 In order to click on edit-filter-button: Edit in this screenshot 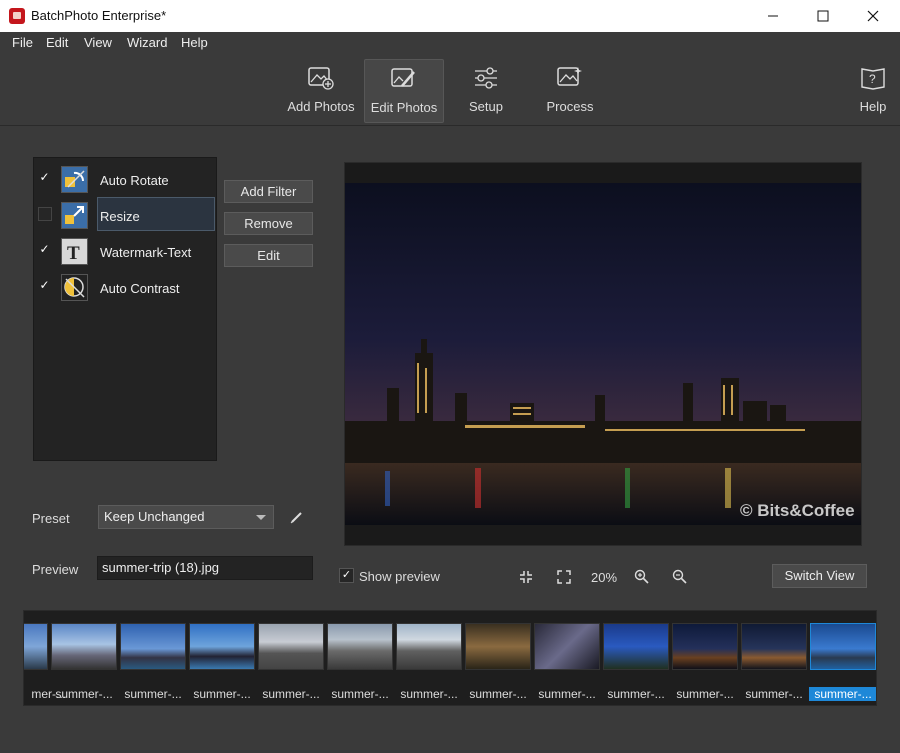, I will do `click(268, 255)`.